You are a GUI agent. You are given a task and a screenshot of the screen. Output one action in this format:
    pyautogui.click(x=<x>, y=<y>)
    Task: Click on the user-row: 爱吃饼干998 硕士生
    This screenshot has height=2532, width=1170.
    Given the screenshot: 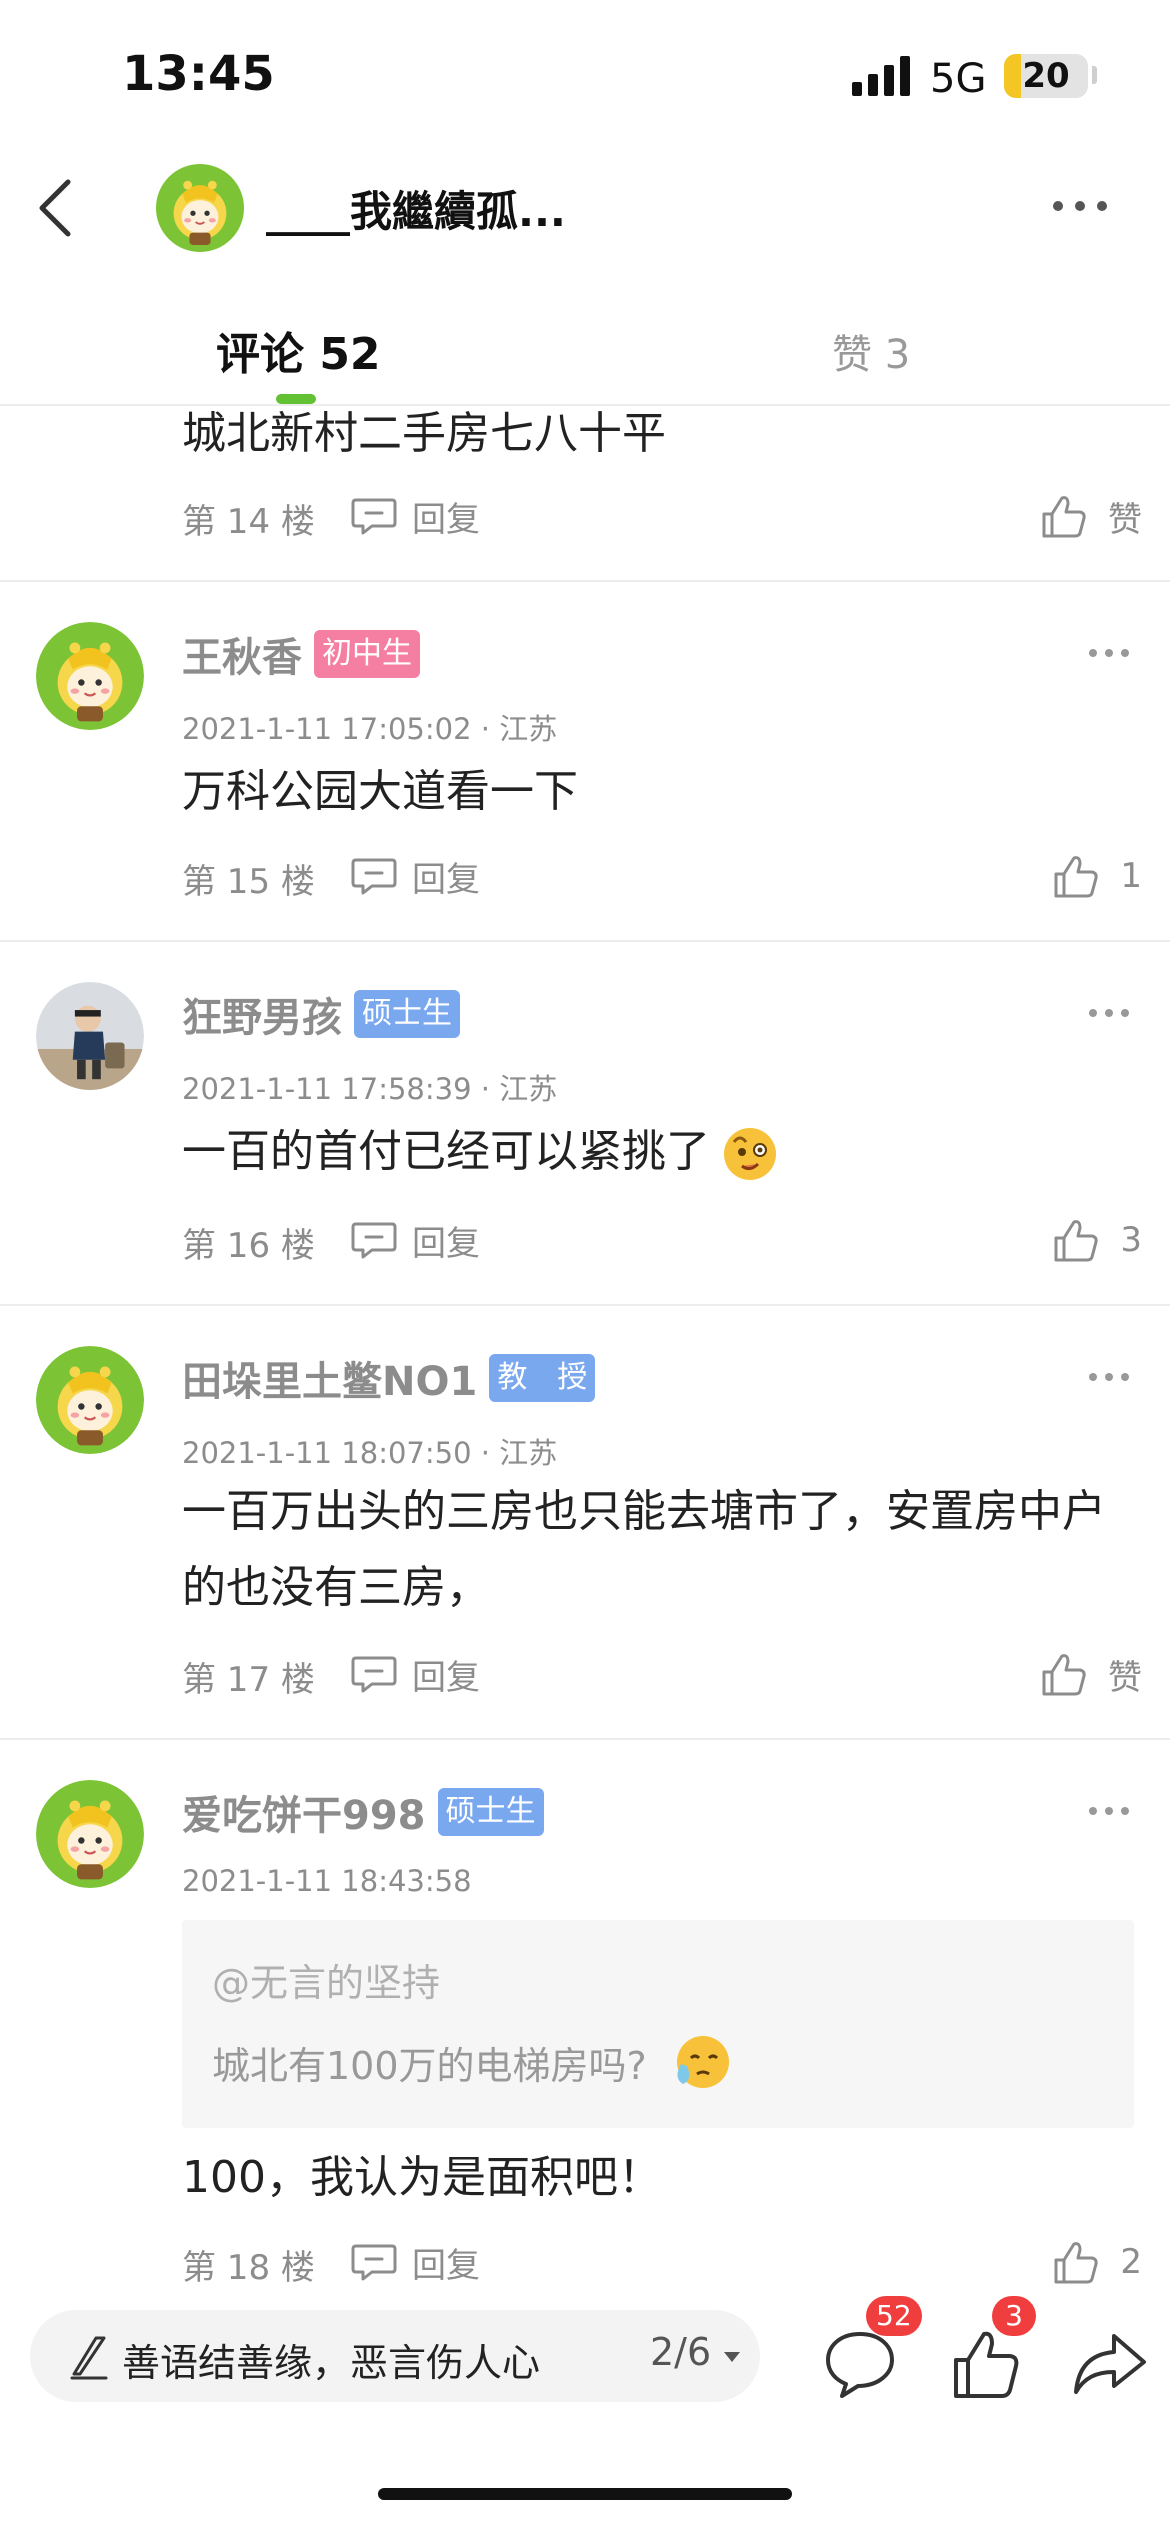 What is the action you would take?
    pyautogui.click(x=363, y=1812)
    